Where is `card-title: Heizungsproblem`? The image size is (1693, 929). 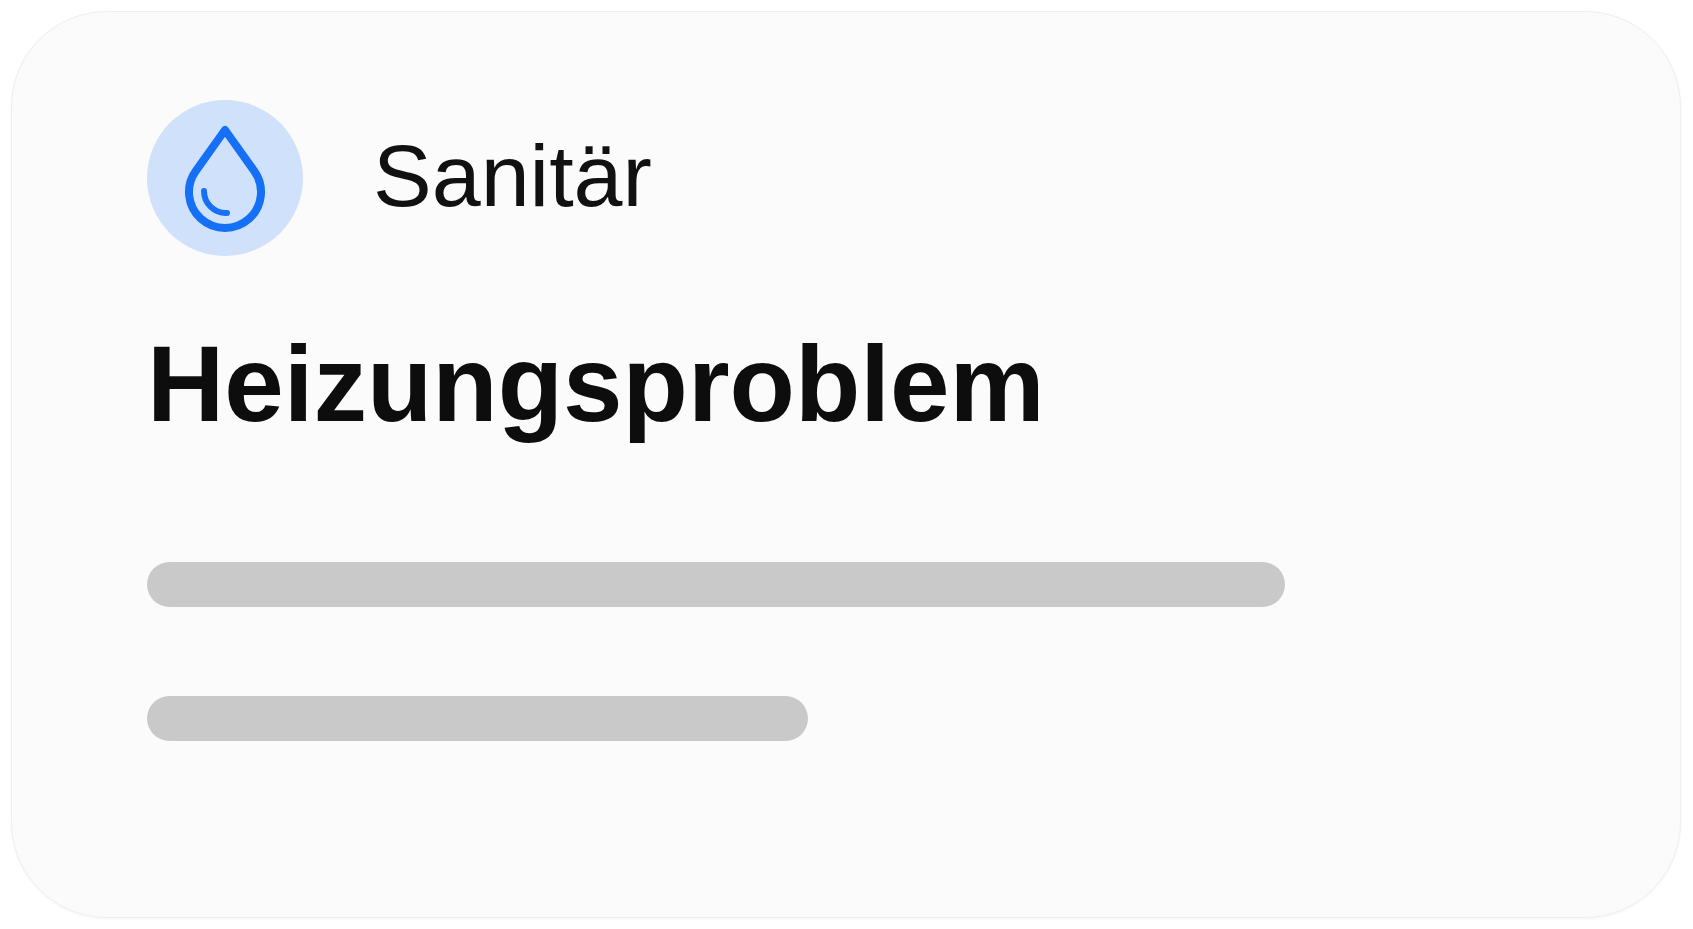
card-title: Heizungsproblem is located at coordinates (596, 384).